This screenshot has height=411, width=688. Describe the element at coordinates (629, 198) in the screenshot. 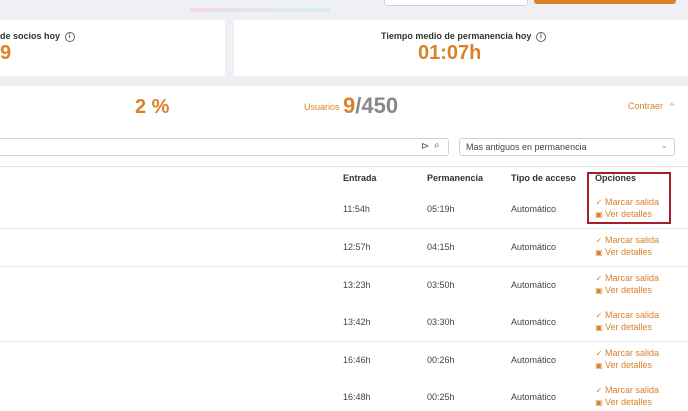

I see `opciones-highlight-box` at that location.